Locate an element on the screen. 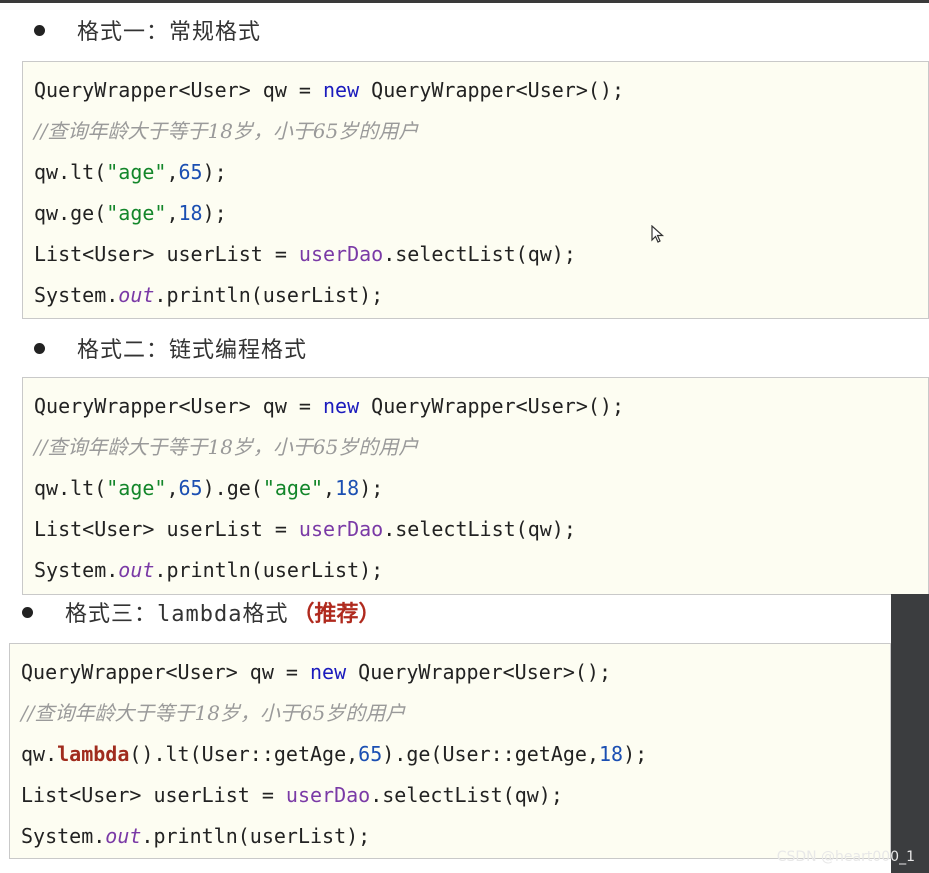 The image size is (929, 873). csdn-watermark: CSDN @heart000_1 is located at coordinates (845, 857).